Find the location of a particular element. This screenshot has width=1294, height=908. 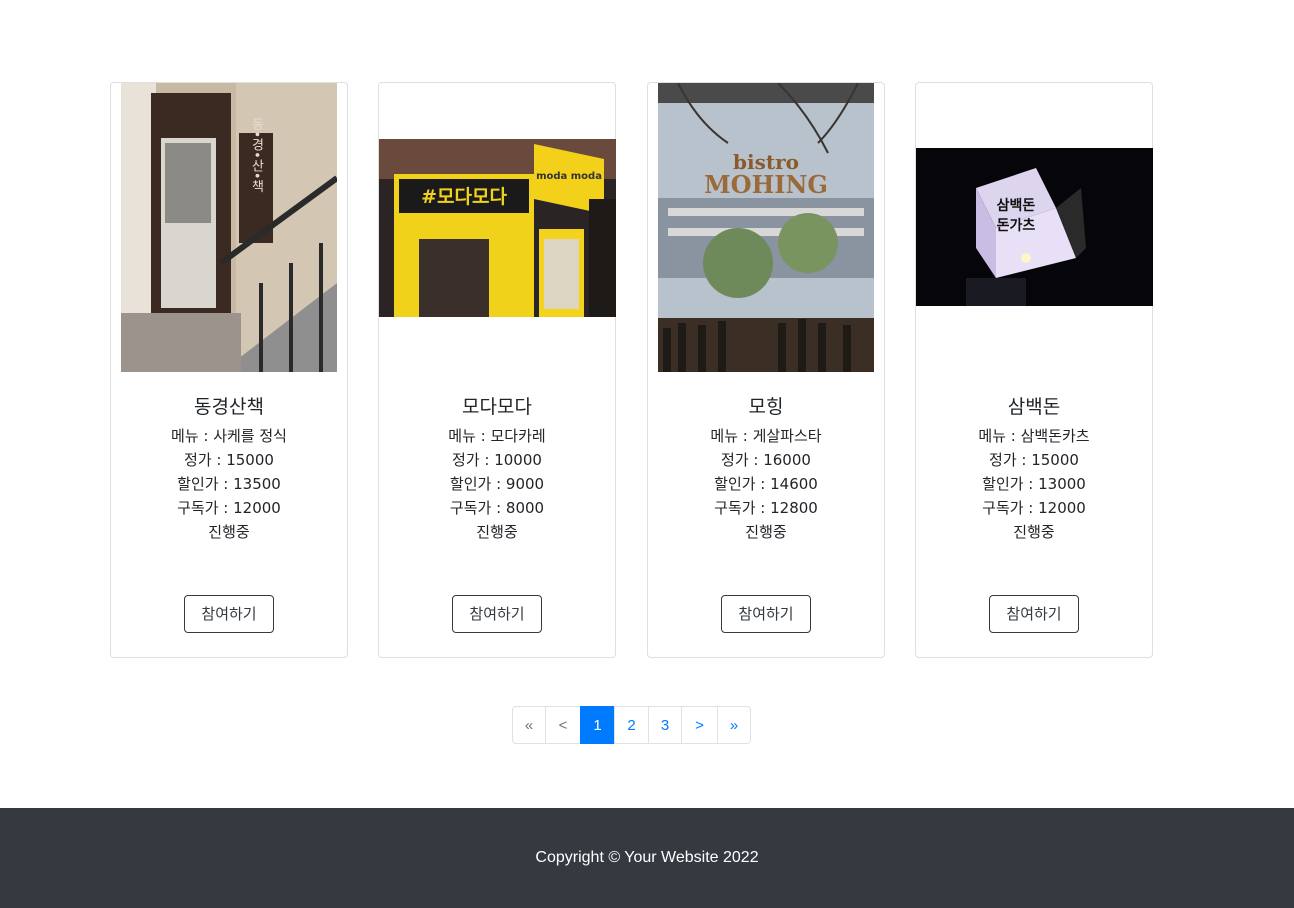

signage-text: MOHING is located at coordinates (766, 184).